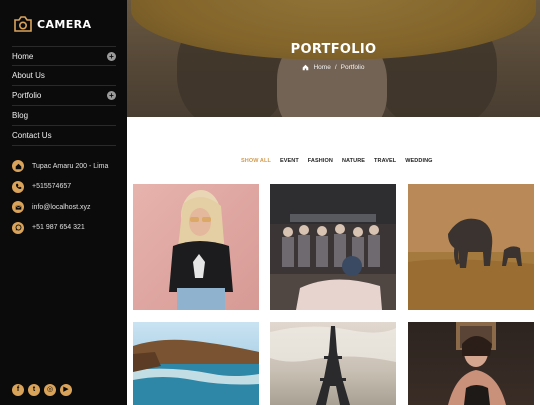 The height and width of the screenshot is (405, 540). Describe the element at coordinates (321, 67) in the screenshot. I see `breadcrumb-home: Home` at that location.